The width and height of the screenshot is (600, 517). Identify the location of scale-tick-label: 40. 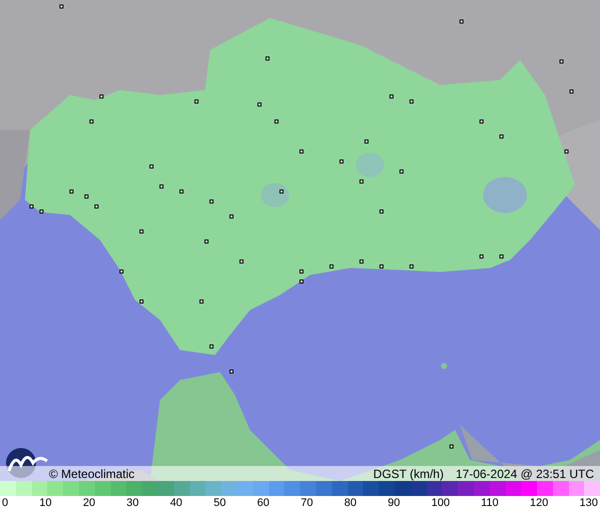
(176, 503).